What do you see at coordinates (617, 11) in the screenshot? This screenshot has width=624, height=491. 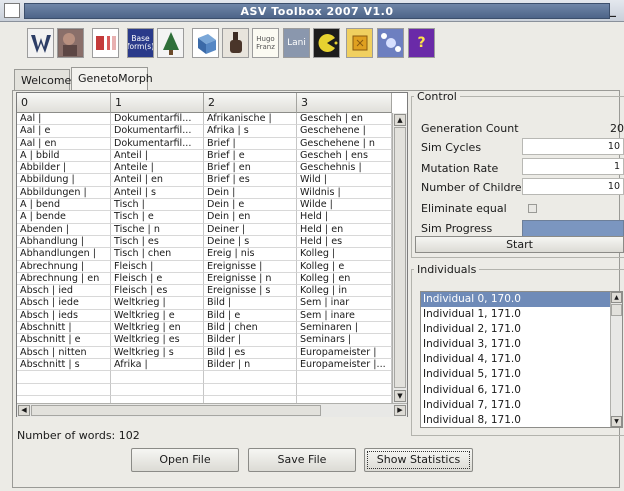 I see `minimize-button: _` at bounding box center [617, 11].